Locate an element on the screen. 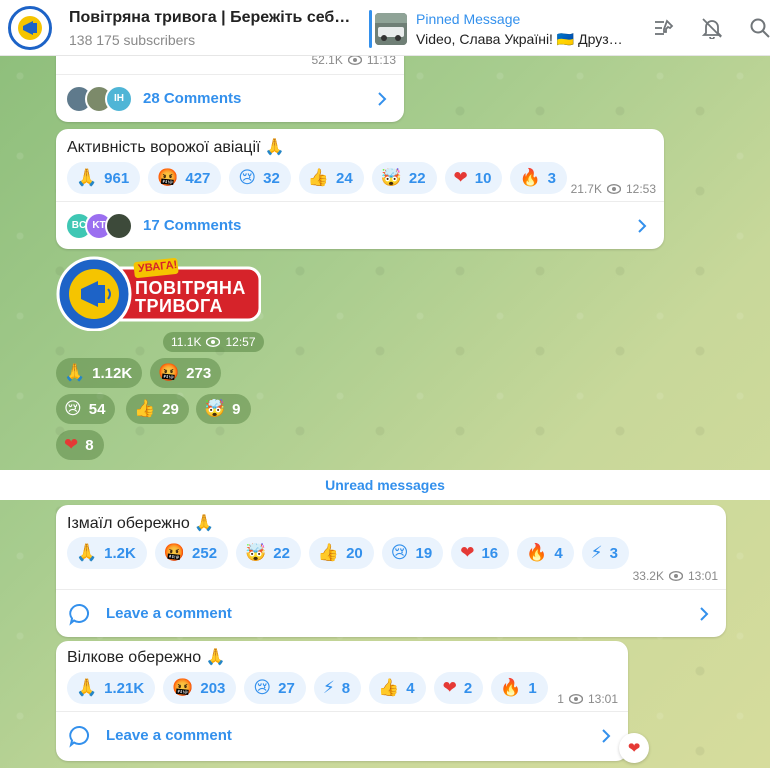 The height and width of the screenshot is (768, 770). reaction-count: 3 is located at coordinates (613, 553).